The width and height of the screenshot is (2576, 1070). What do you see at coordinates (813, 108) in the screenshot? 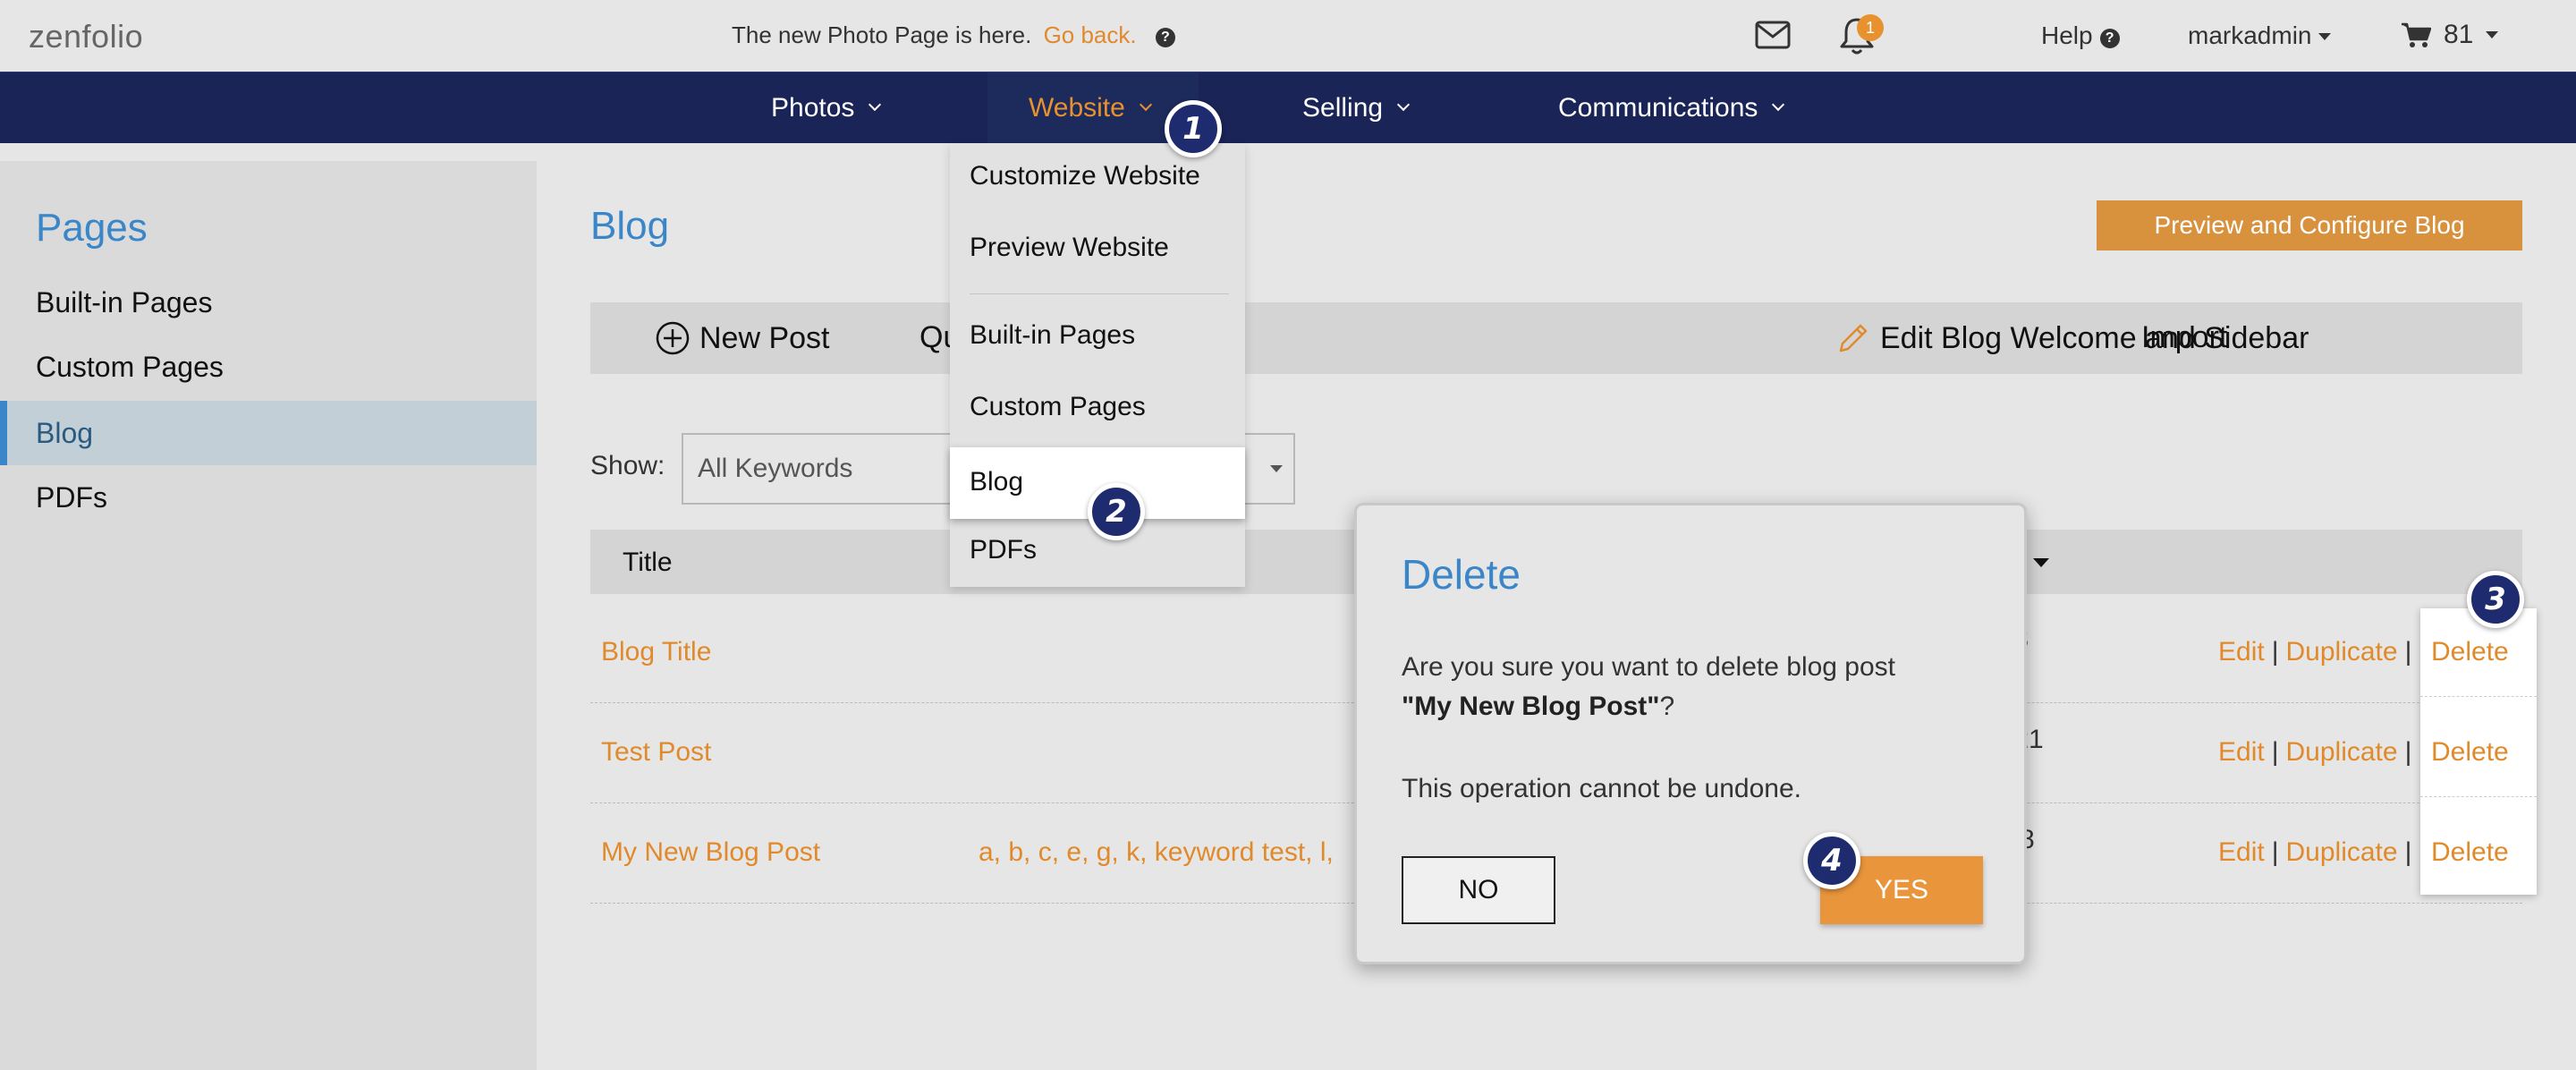
I see `nav-photos-label: Photos` at bounding box center [813, 108].